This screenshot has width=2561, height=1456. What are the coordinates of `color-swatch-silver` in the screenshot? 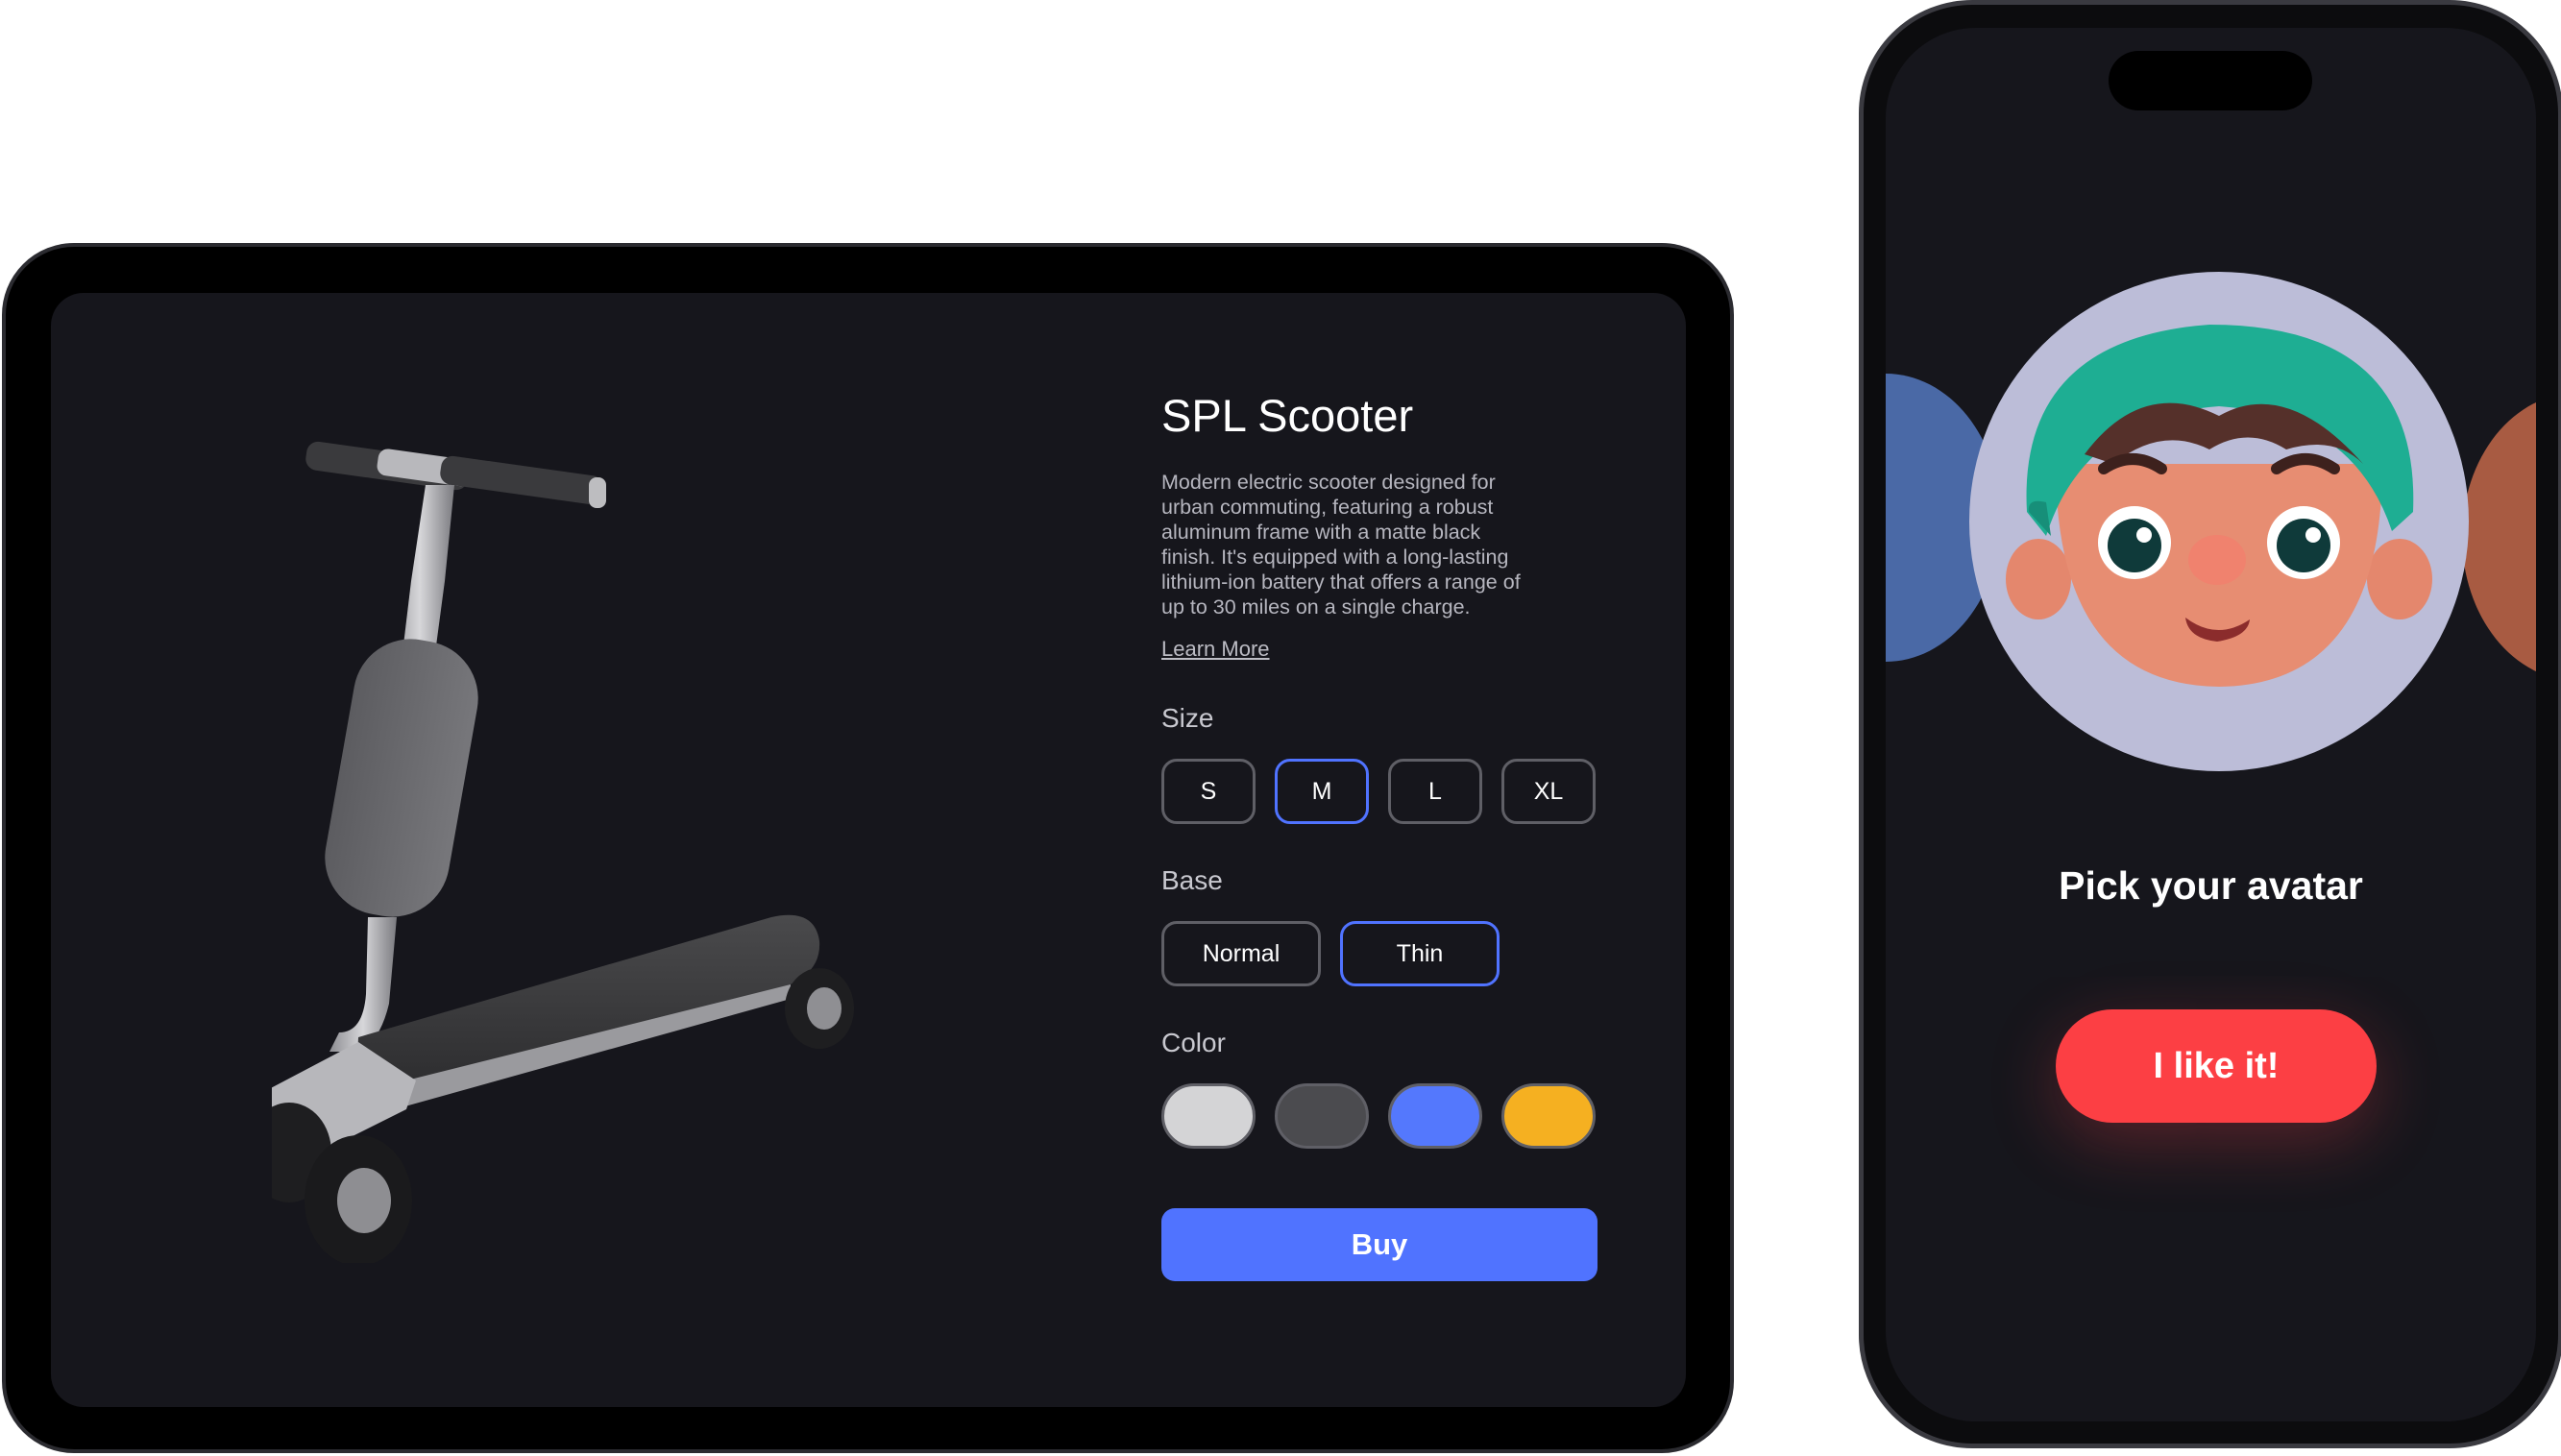 It's located at (1208, 1116).